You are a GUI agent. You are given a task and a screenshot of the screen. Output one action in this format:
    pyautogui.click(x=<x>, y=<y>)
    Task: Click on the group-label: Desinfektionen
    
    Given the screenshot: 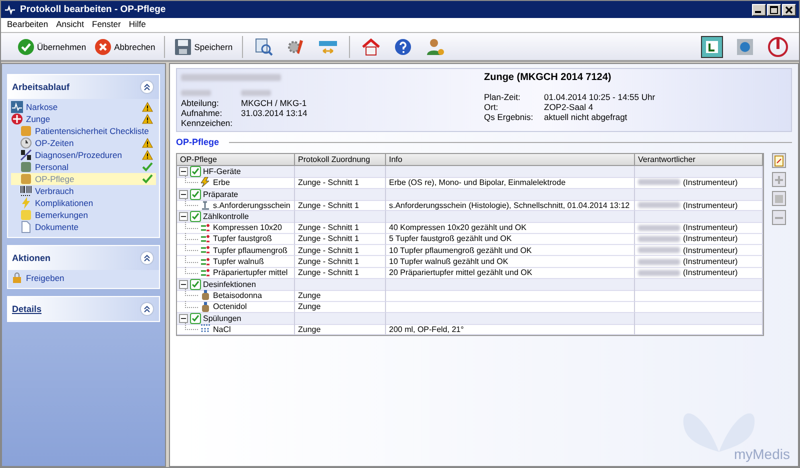 What is the action you would take?
    pyautogui.click(x=229, y=284)
    